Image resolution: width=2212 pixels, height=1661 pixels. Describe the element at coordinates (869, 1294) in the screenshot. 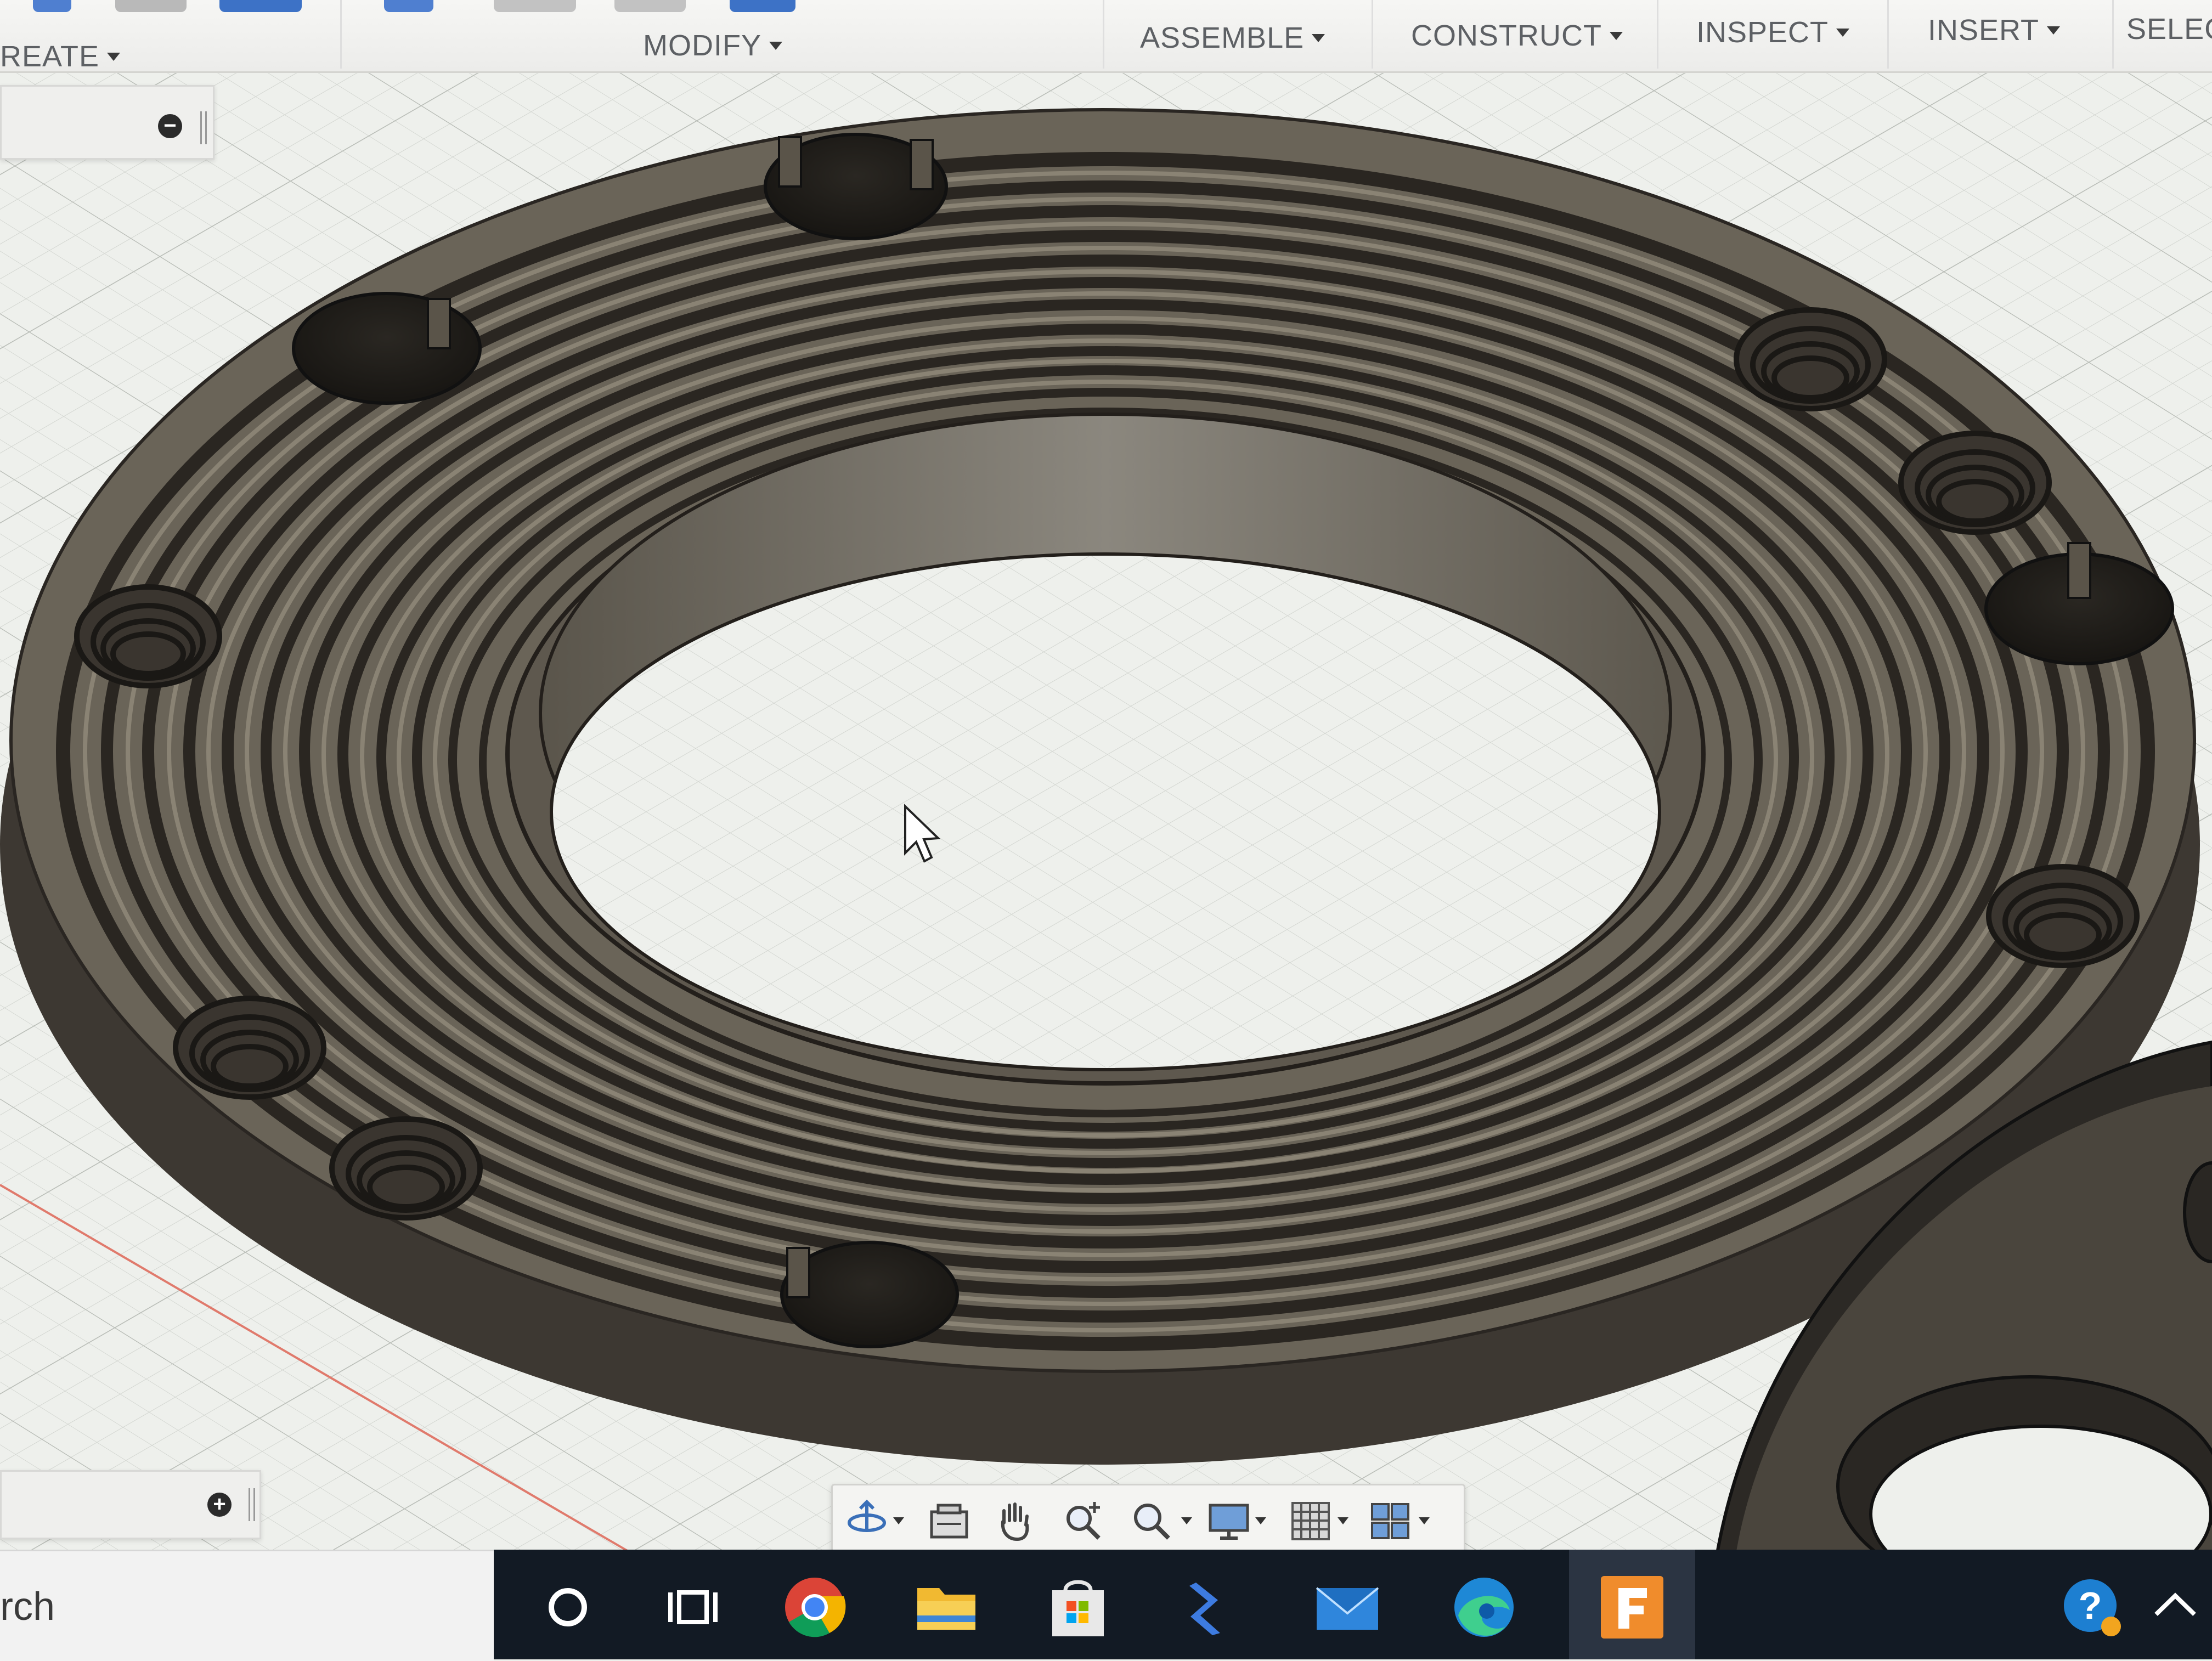

I see `blind-hole-bottom` at that location.